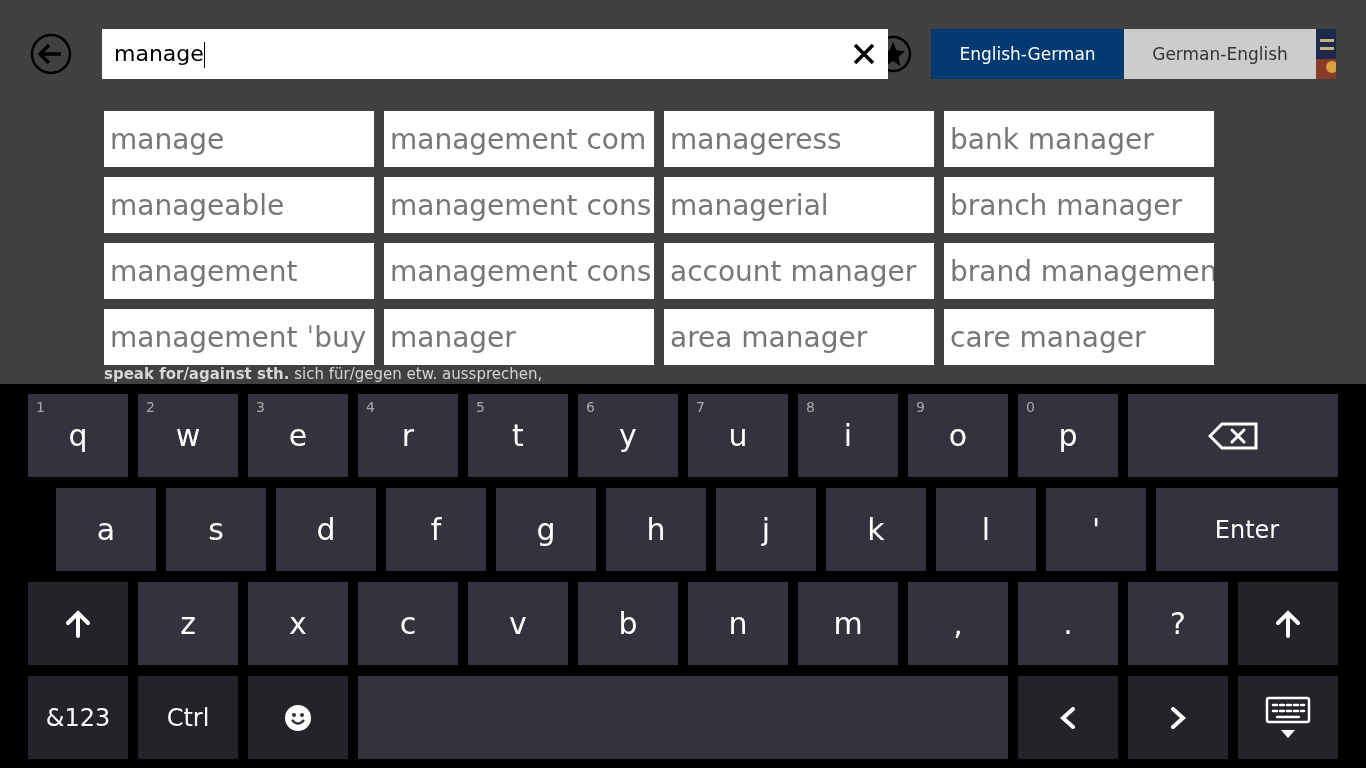 This screenshot has width=1366, height=768. I want to click on key-hint: 9, so click(920, 407).